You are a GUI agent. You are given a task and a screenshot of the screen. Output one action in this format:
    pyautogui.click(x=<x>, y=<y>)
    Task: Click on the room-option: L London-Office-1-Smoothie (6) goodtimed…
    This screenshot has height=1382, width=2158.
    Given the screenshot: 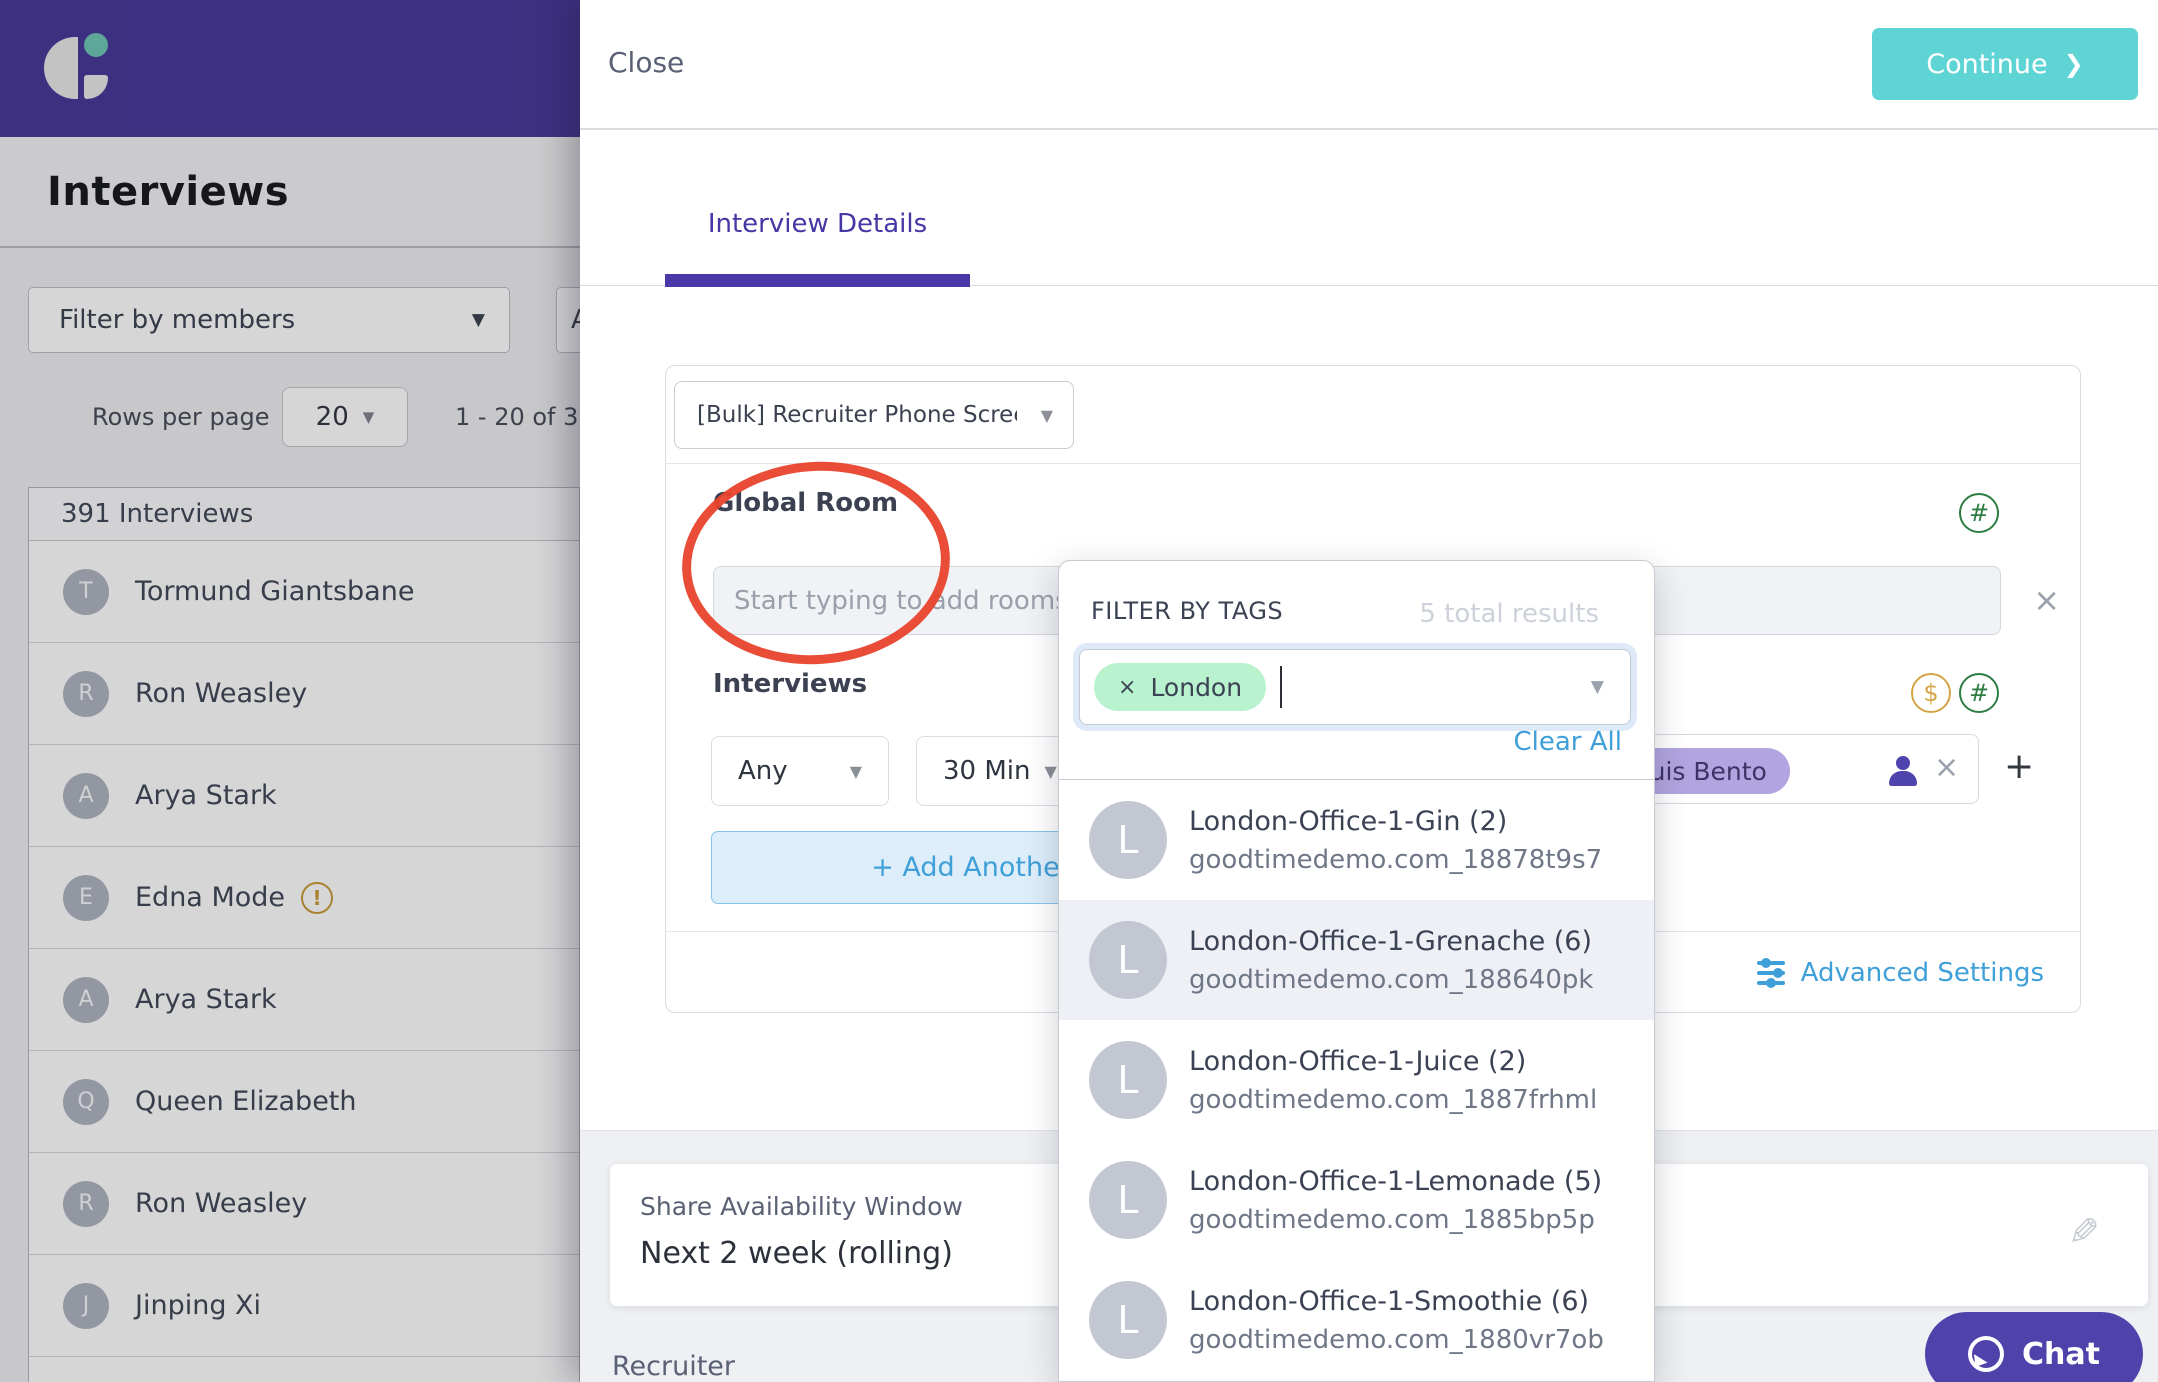 What is the action you would take?
    pyautogui.click(x=1356, y=1320)
    